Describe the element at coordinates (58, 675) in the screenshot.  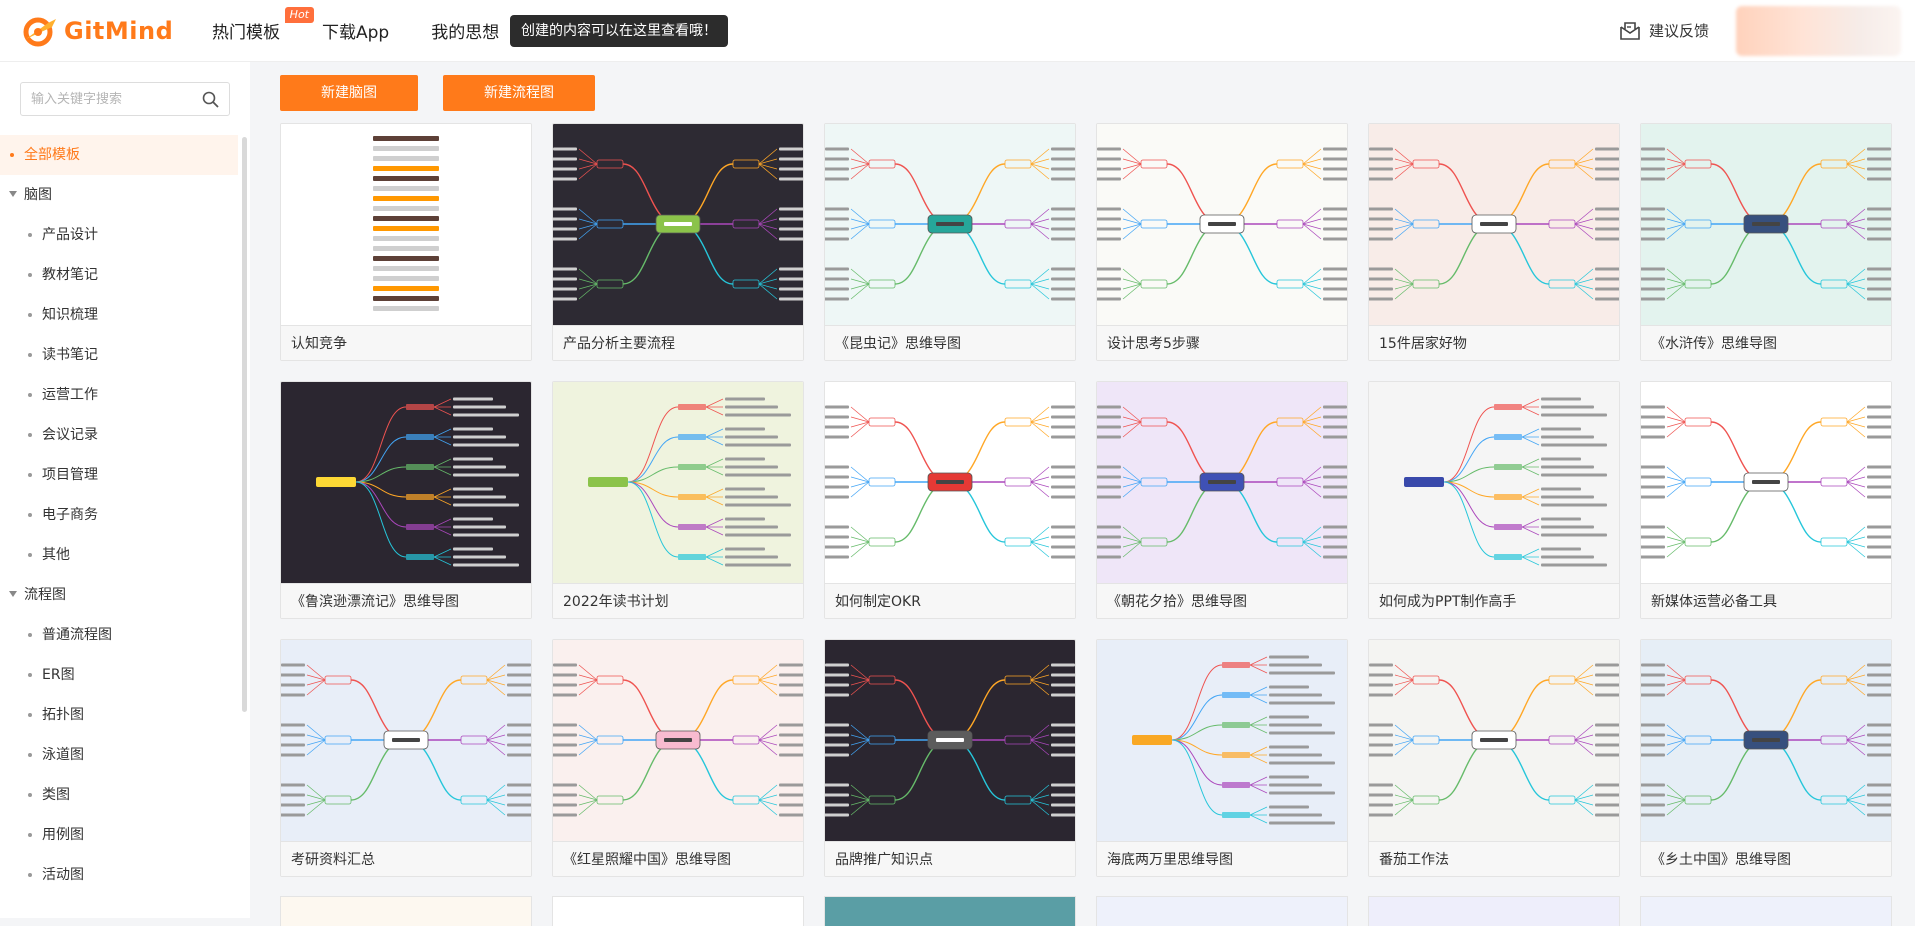
I see `sidebar-item-label: ER图` at that location.